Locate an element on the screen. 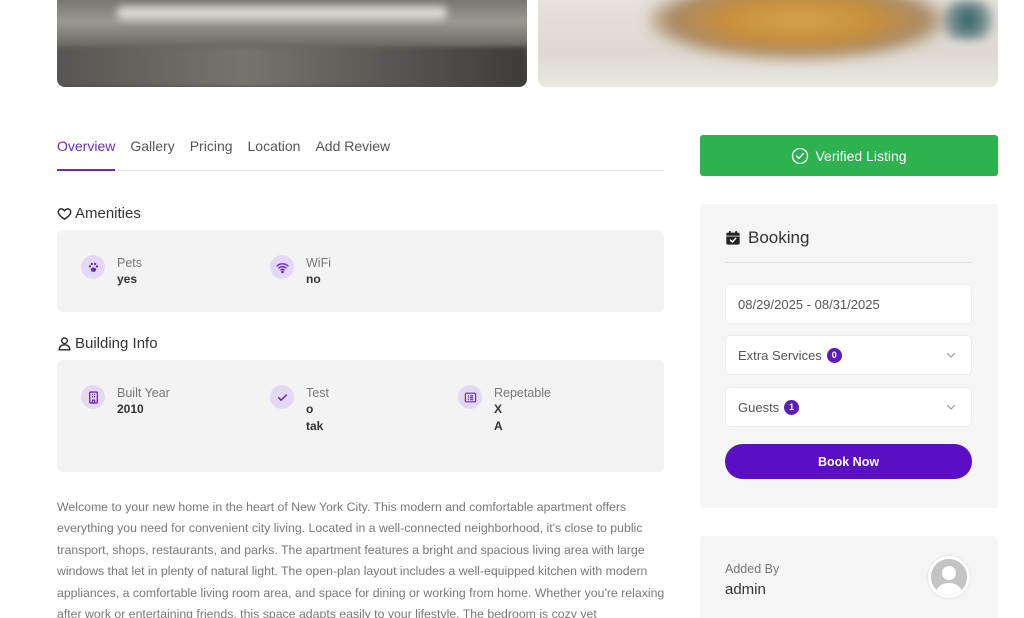  gallery-image-living-room is located at coordinates (292, 43).